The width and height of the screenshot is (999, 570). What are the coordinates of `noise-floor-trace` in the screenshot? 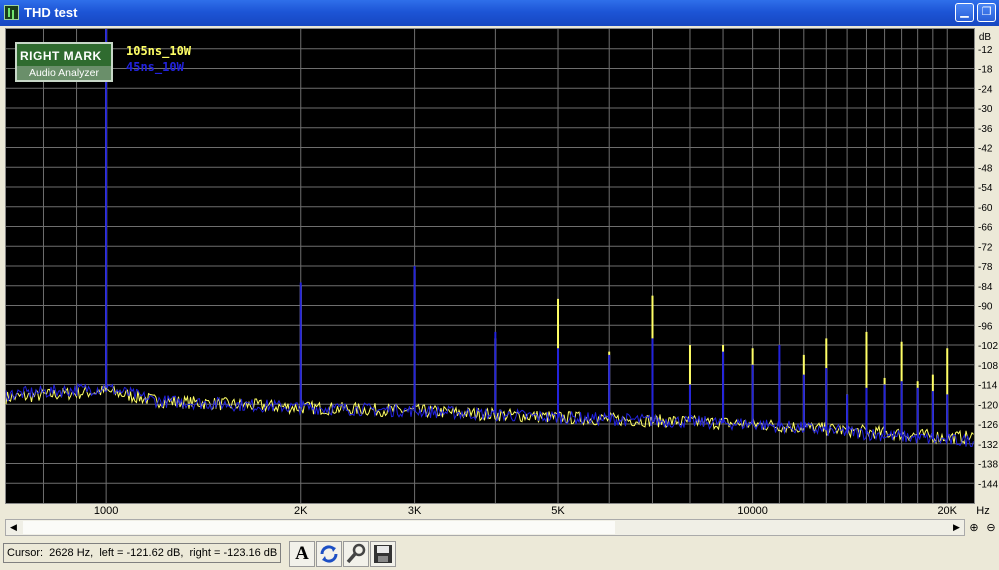 It's located at (489, 415).